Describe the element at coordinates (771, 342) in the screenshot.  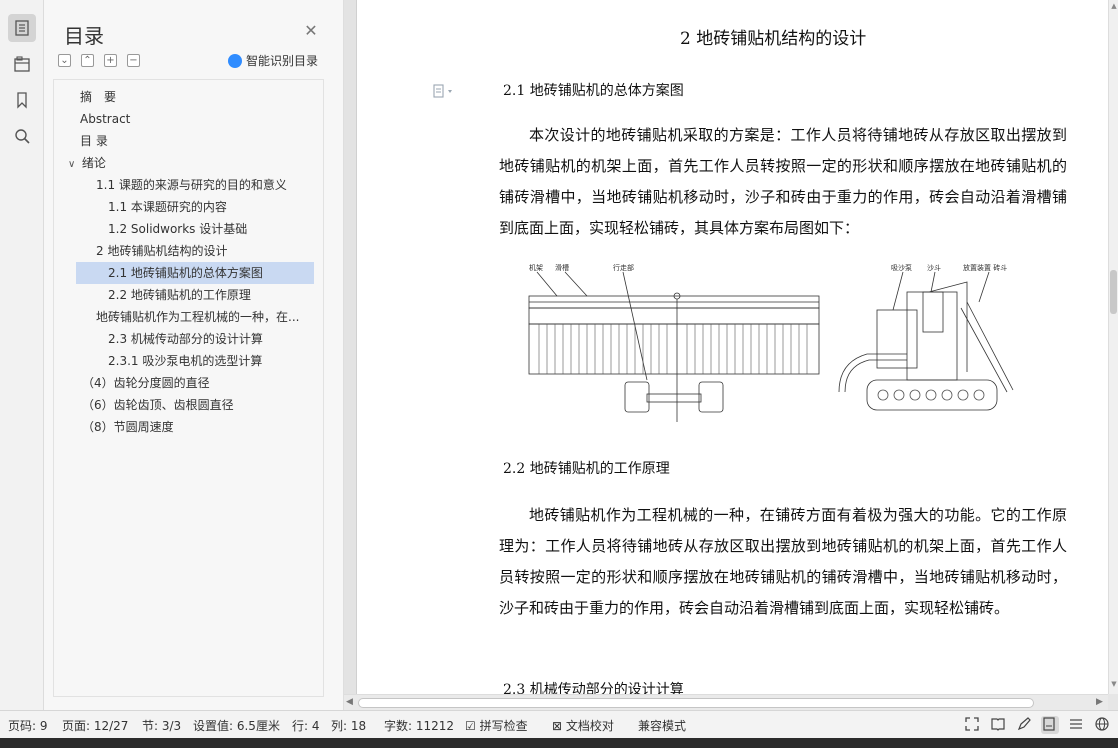
I see `layout-drawing: 机架 滑槽 行走部 吸沙泵 沙斗 放置装置 砖斗` at that location.